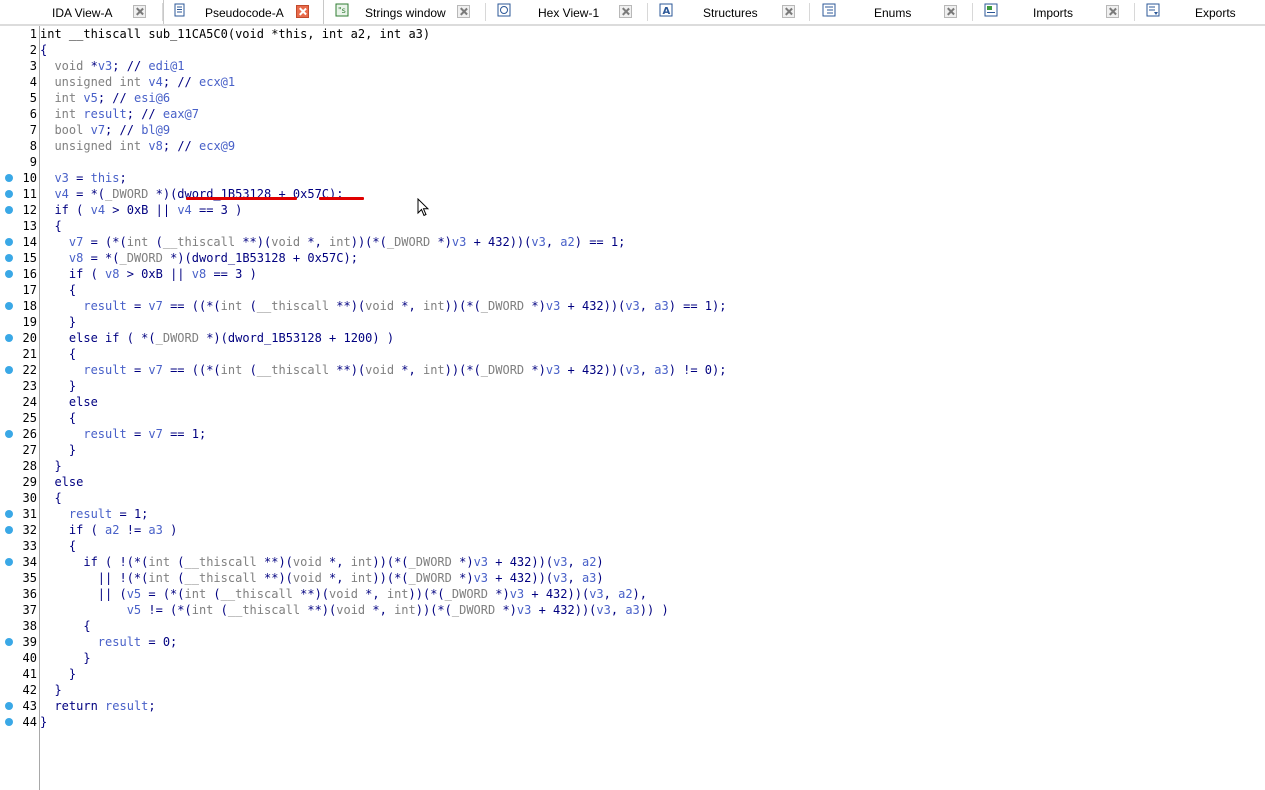 The image size is (1265, 790). I want to click on code-line: 3 void *v3; // edi@1, so click(632, 66).